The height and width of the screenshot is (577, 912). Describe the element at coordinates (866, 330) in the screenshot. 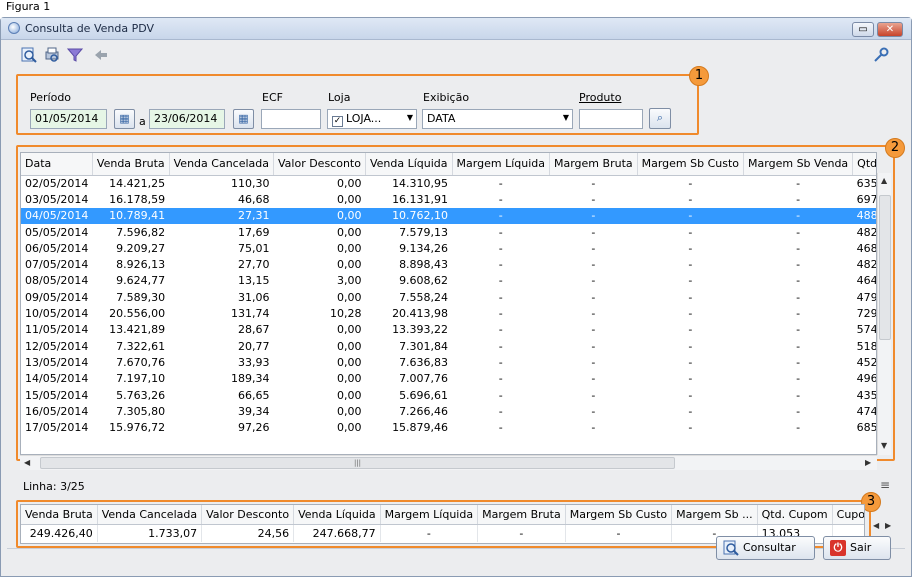

I see `table-cell: 574` at that location.